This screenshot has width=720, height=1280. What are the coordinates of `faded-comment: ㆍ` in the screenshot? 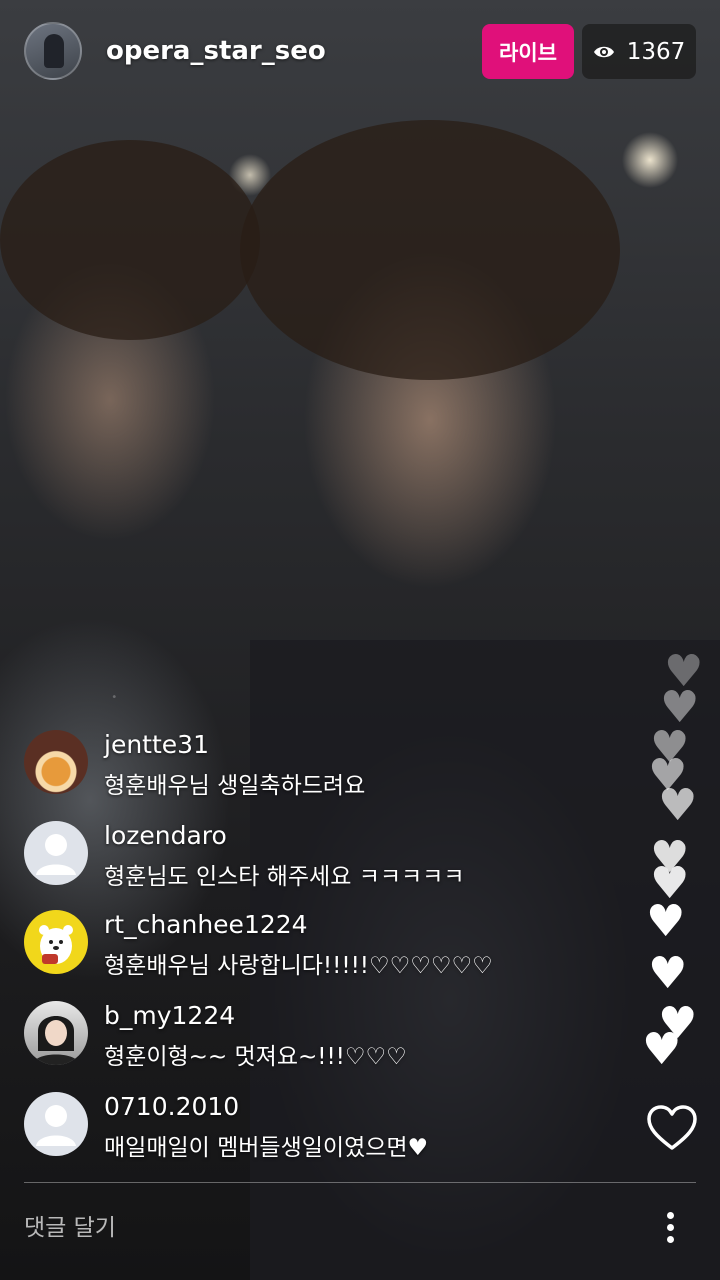 It's located at (114, 698).